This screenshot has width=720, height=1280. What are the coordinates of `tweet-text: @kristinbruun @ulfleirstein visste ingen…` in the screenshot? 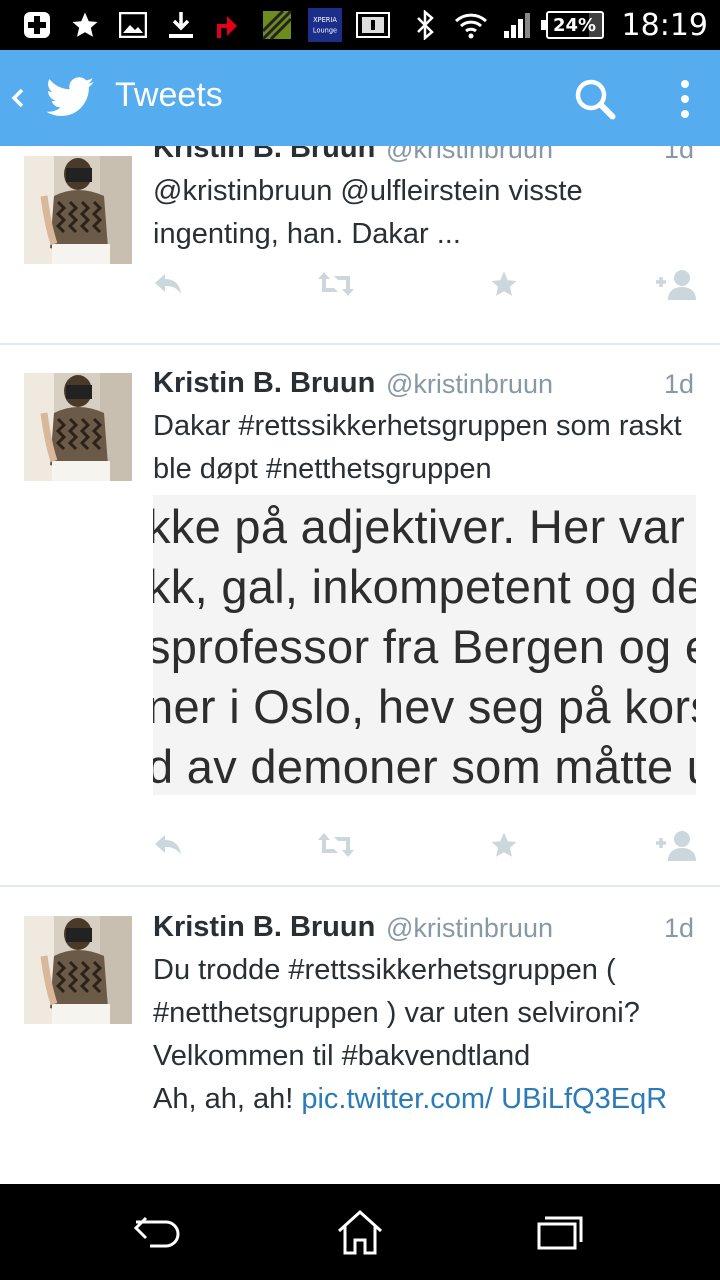 It's located at (368, 212).